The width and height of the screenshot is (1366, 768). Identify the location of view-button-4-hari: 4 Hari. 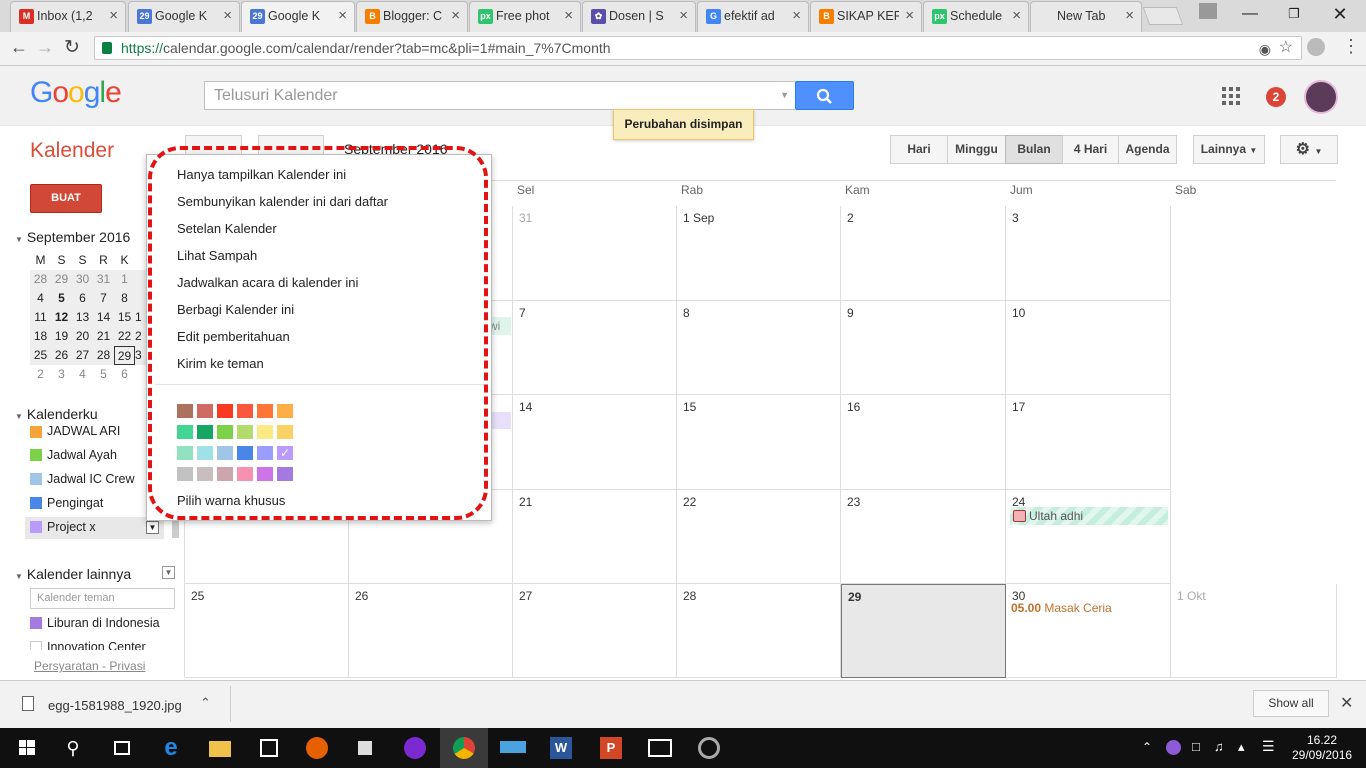
(1090, 149).